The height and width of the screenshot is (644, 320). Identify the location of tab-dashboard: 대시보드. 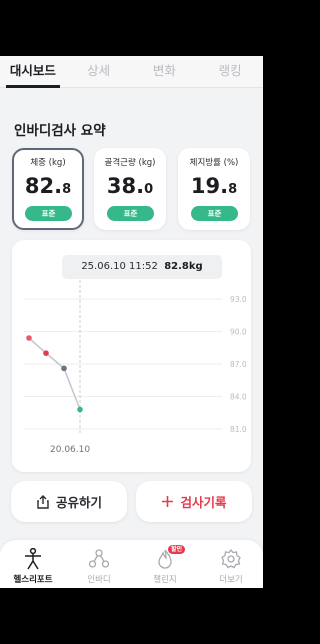
(33, 72).